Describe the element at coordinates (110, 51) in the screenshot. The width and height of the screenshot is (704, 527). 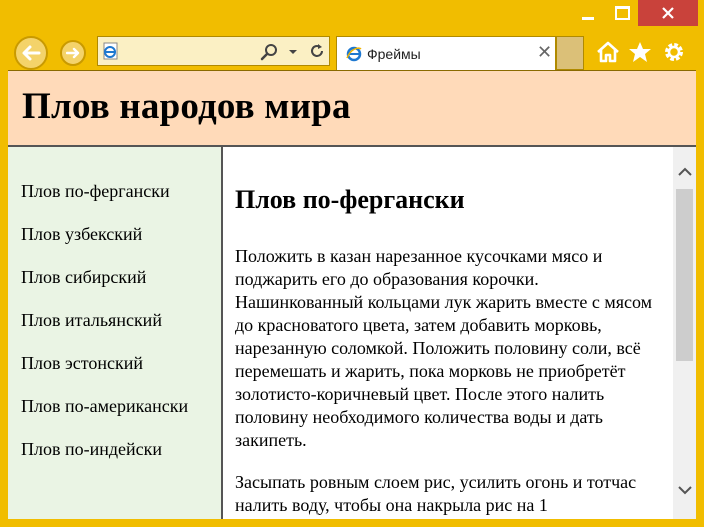
I see `ie-page-icon` at that location.